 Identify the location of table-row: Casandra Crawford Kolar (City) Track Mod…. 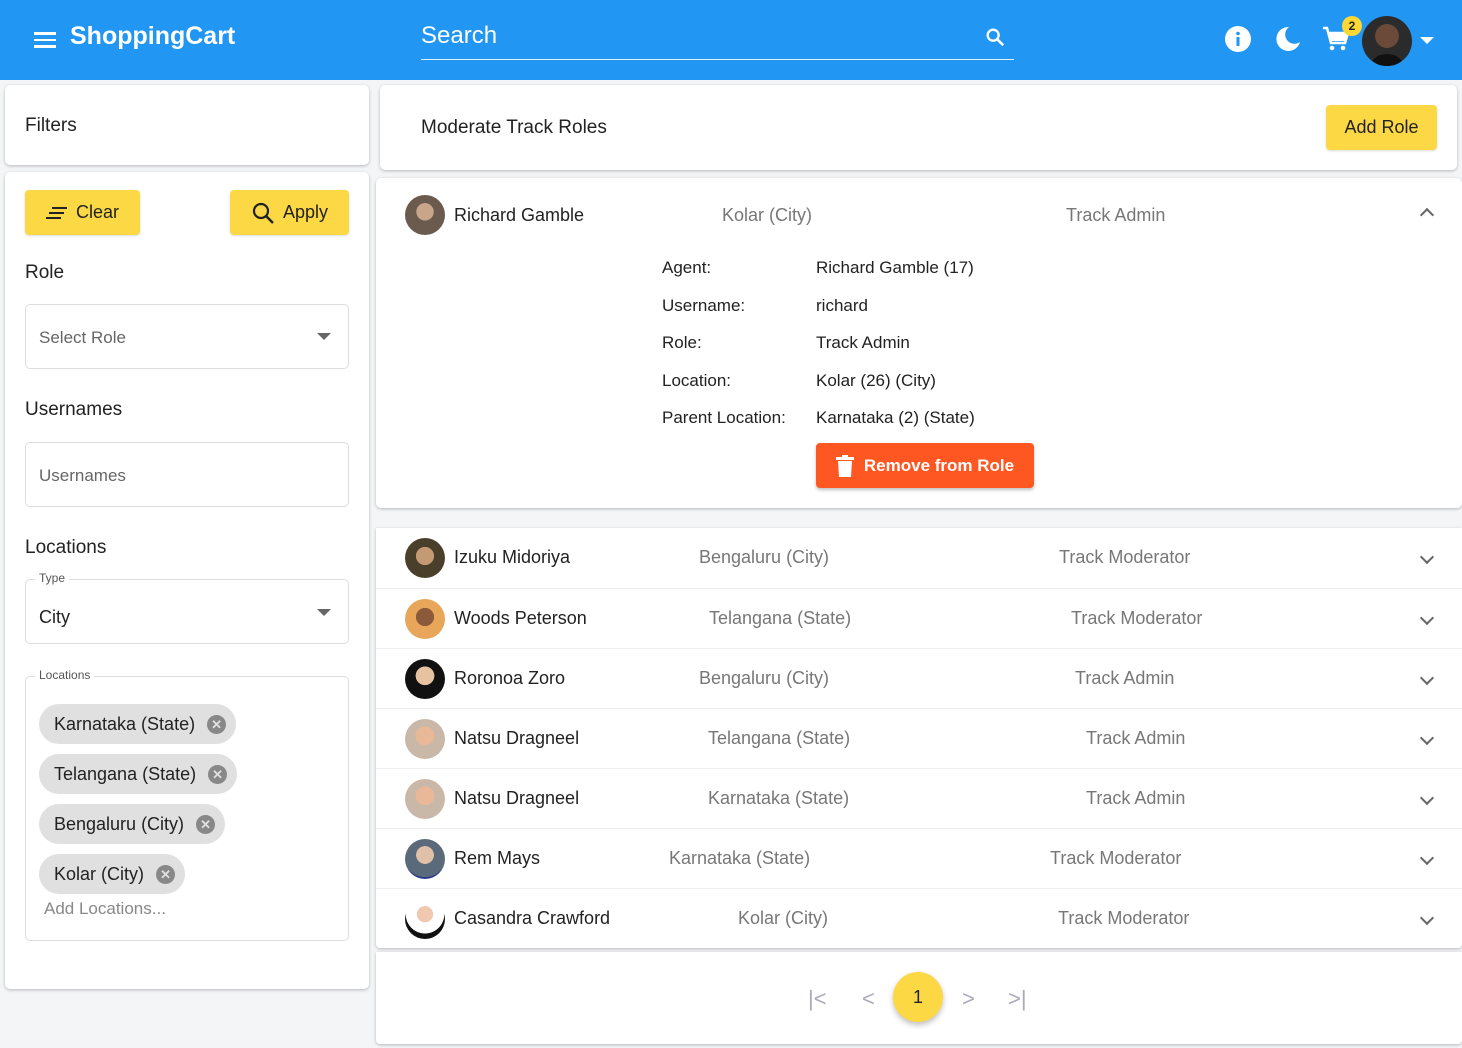
(919, 918).